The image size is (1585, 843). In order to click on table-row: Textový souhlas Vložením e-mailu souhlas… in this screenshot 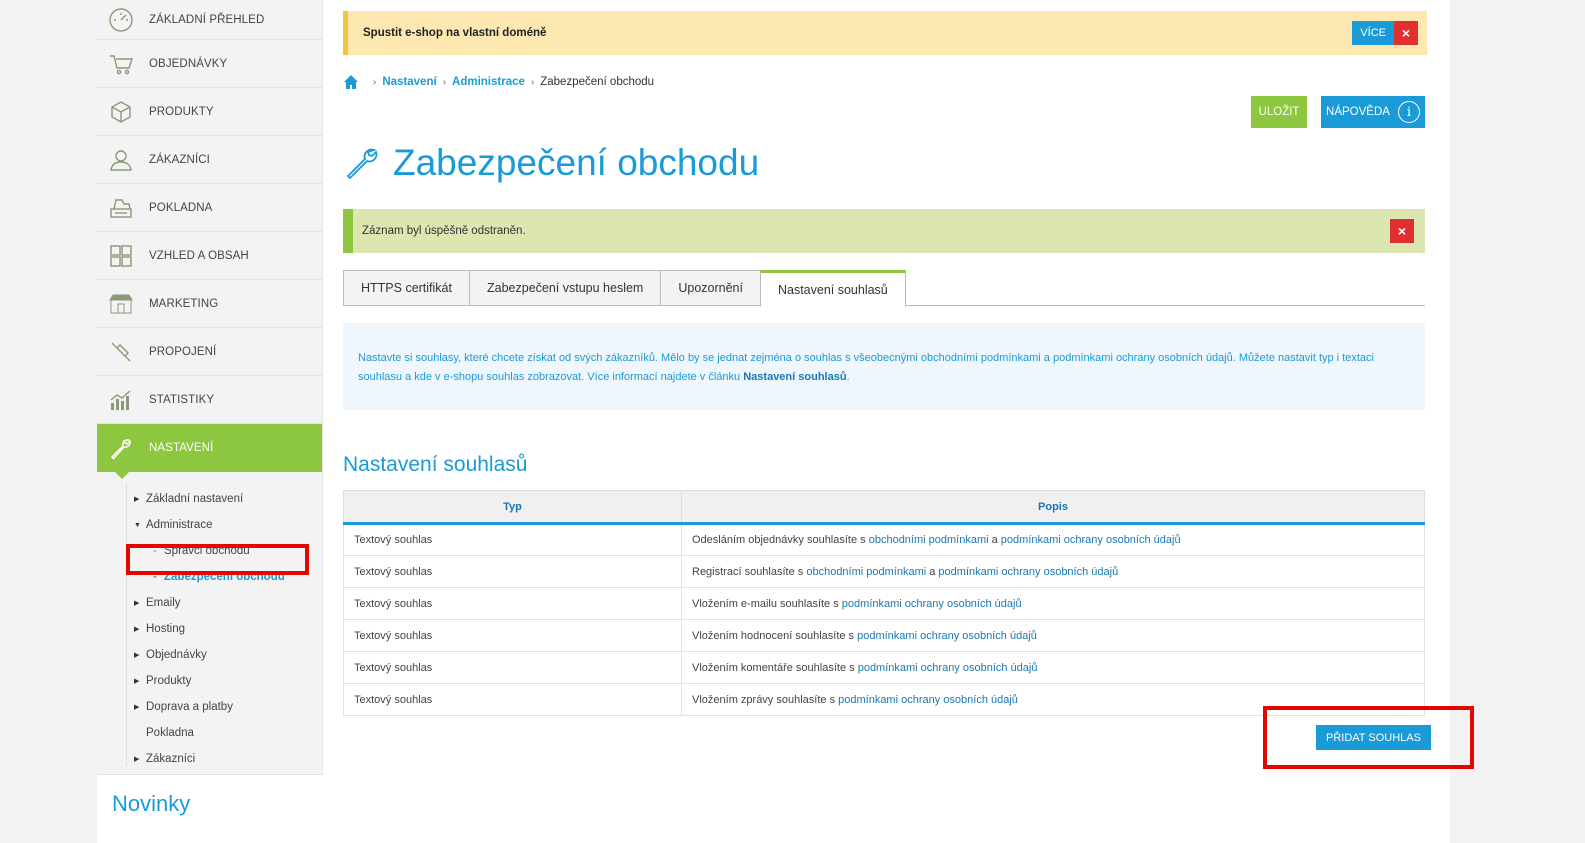, I will do `click(884, 603)`.